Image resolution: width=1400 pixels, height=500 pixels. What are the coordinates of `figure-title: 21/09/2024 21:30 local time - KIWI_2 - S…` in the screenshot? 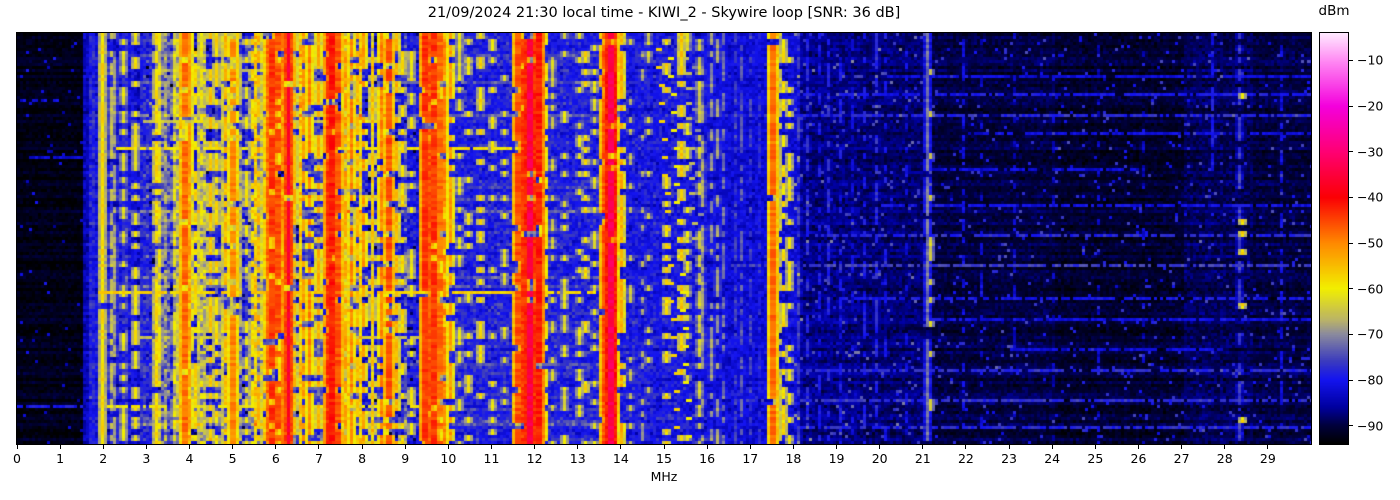 It's located at (664, 13).